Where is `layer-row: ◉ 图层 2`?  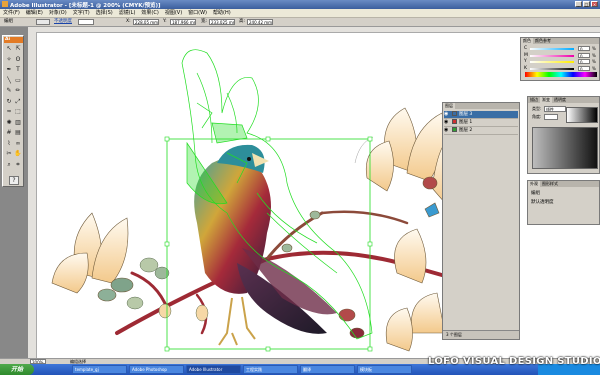 layer-row: ◉ 图层 2 is located at coordinates (481, 131).